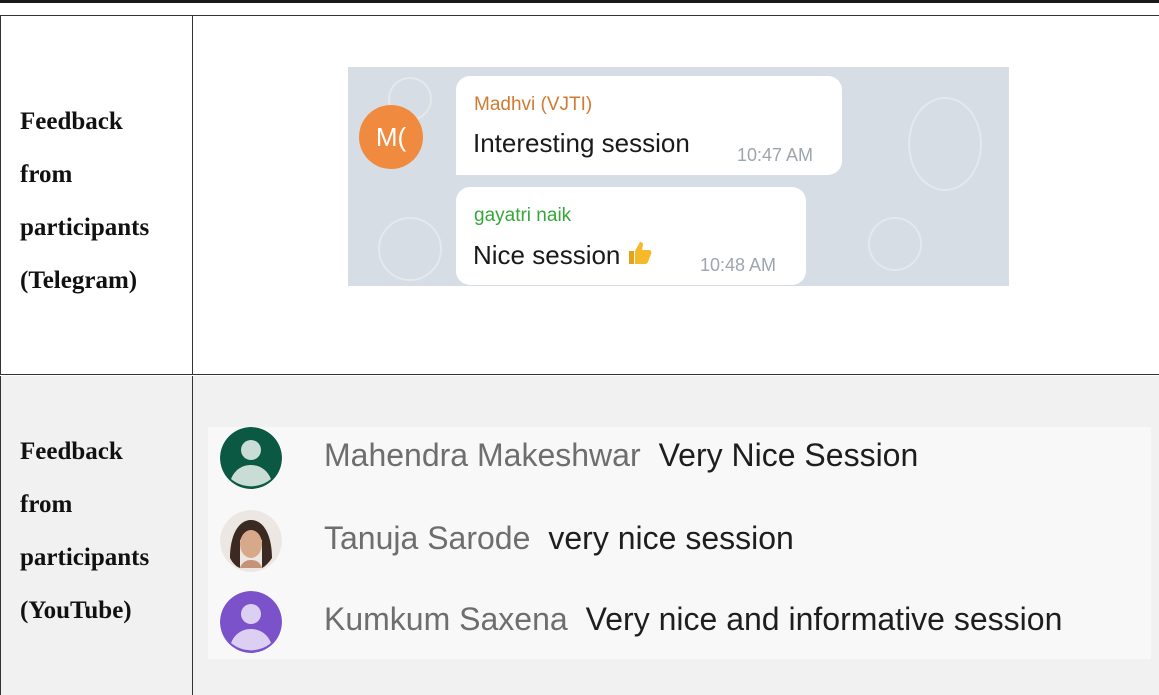 This screenshot has width=1159, height=695. What do you see at coordinates (824, 619) in the screenshot?
I see `comment-text: Very nice and informative session` at bounding box center [824, 619].